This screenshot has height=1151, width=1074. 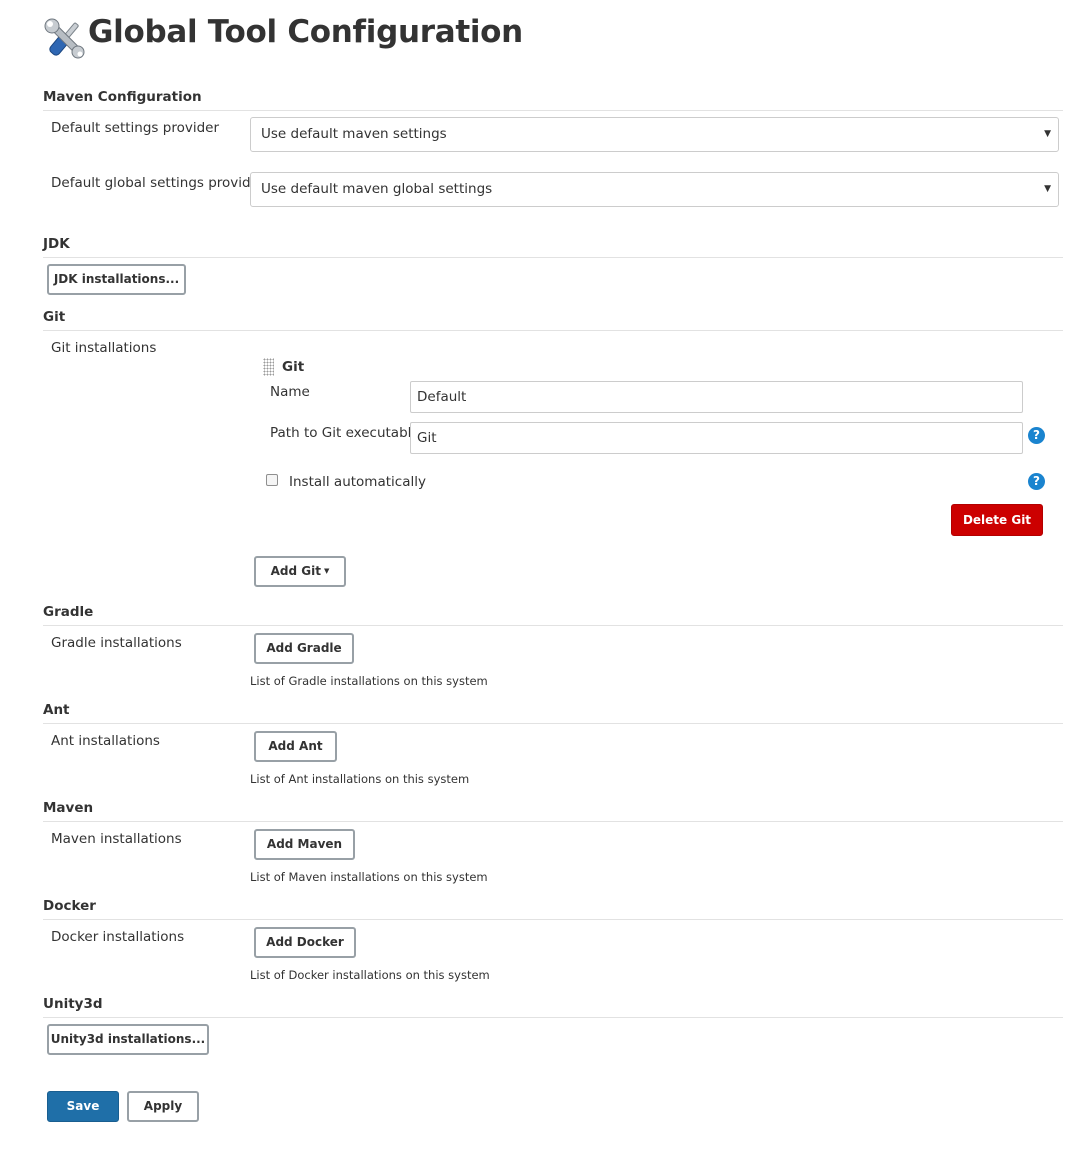 I want to click on maven-configuration-heading: Maven Configuration, so click(x=122, y=97).